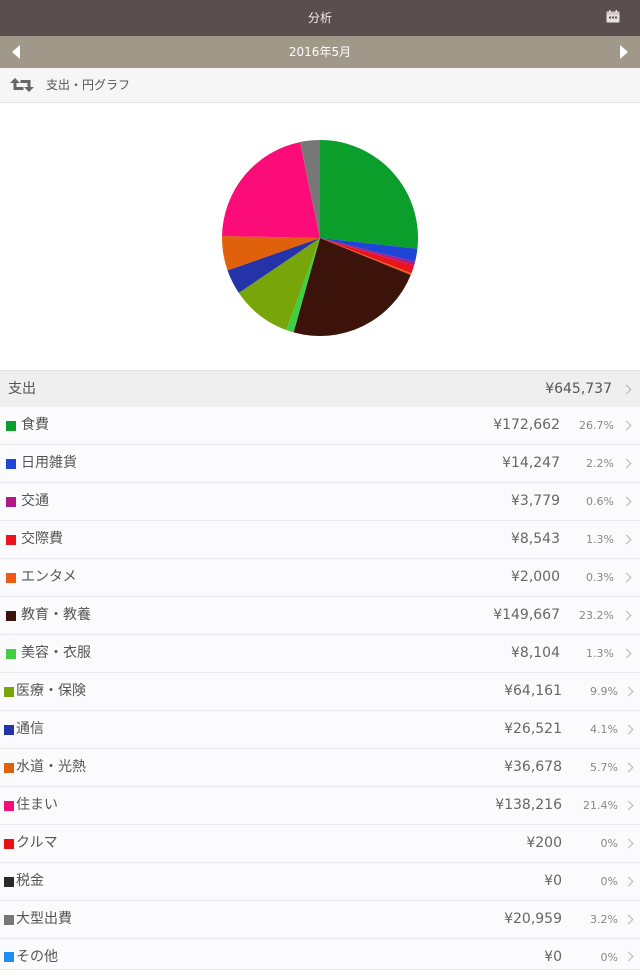 The width and height of the screenshot is (640, 976). I want to click on category-amount: ¥149,667, so click(526, 615).